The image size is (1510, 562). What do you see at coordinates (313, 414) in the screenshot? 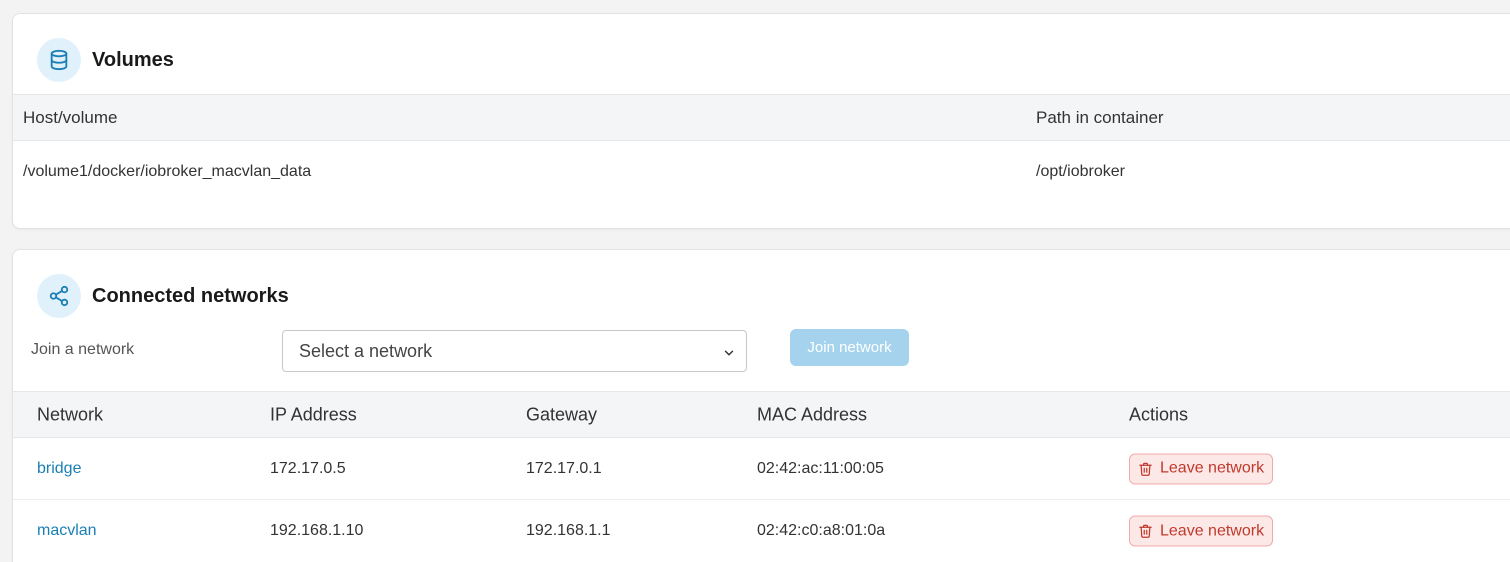
I see `column-ip-address: IP Address` at bounding box center [313, 414].